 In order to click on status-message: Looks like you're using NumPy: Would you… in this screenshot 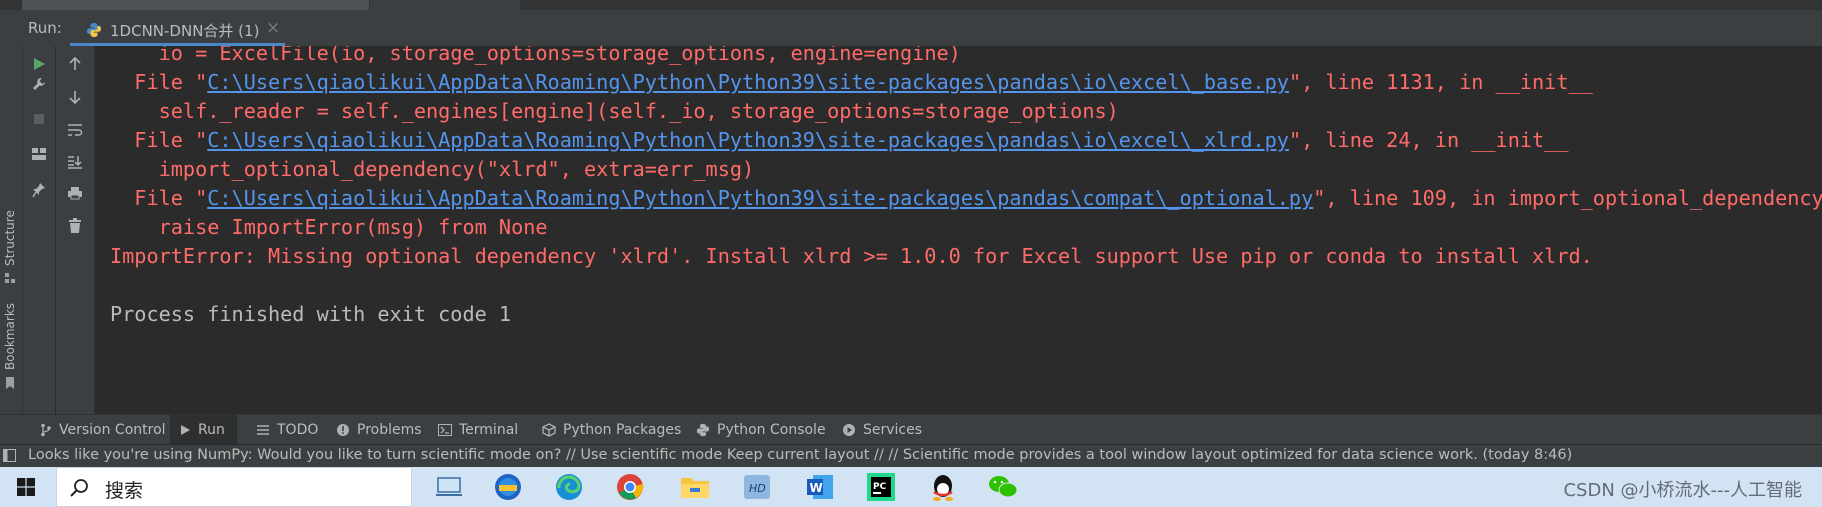, I will do `click(800, 455)`.